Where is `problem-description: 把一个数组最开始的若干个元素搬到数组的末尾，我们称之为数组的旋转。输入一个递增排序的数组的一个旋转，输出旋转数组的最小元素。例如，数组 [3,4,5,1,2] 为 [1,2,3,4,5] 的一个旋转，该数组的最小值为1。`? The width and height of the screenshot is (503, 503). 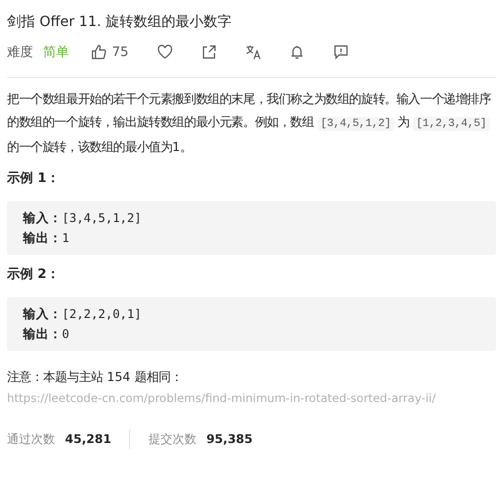
problem-description: 把一个数组最开始的若干个元素搬到数组的末尾，我们称之为数组的旋转。输入一个递增排序的数组的一个旋转，输出旋转数组的最小元素。例如，数组 [3,4,5,1,2] 为 [1,2,3,4,5] 的一个旋转，该数组的最小值为1。 is located at coordinates (249, 123).